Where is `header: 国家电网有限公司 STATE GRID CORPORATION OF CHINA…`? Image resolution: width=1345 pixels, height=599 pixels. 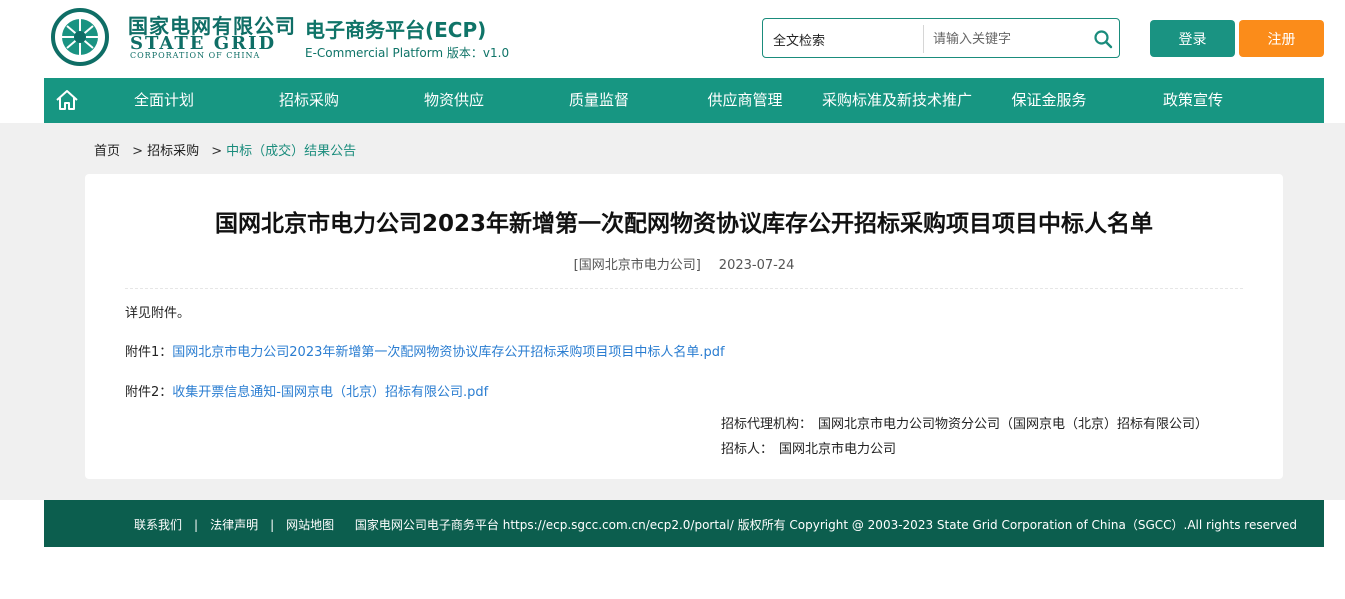 header: 国家电网有限公司 STATE GRID CORPORATION OF CHINA… is located at coordinates (672, 39).